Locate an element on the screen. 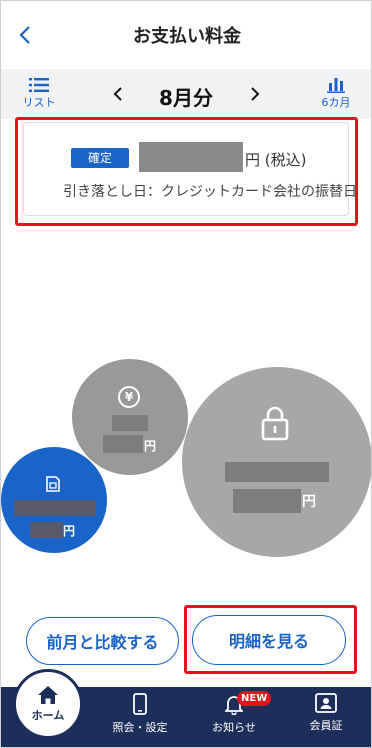 The height and width of the screenshot is (748, 372). lock-icon is located at coordinates (275, 423).